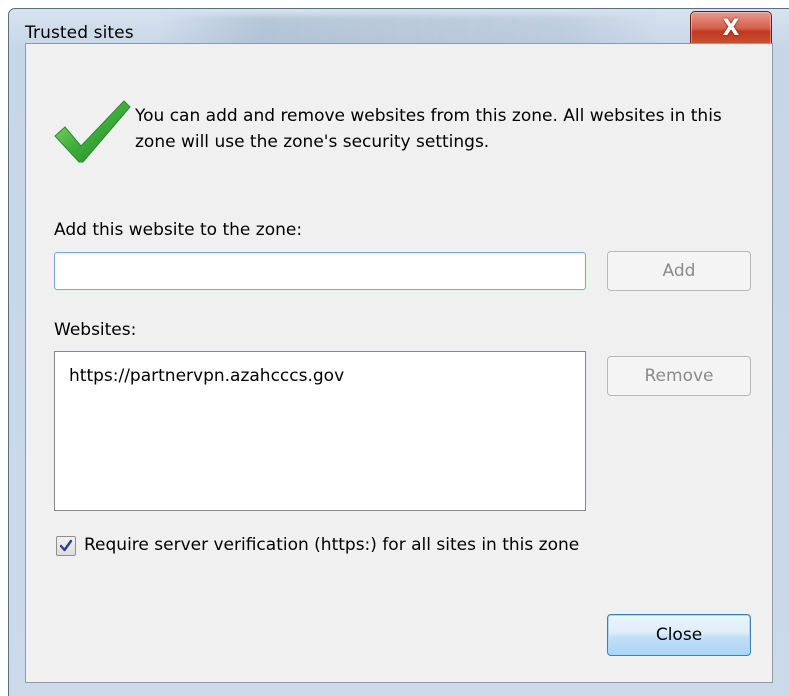 This screenshot has width=789, height=696. Describe the element at coordinates (731, 28) in the screenshot. I see `close-icon: X` at that location.